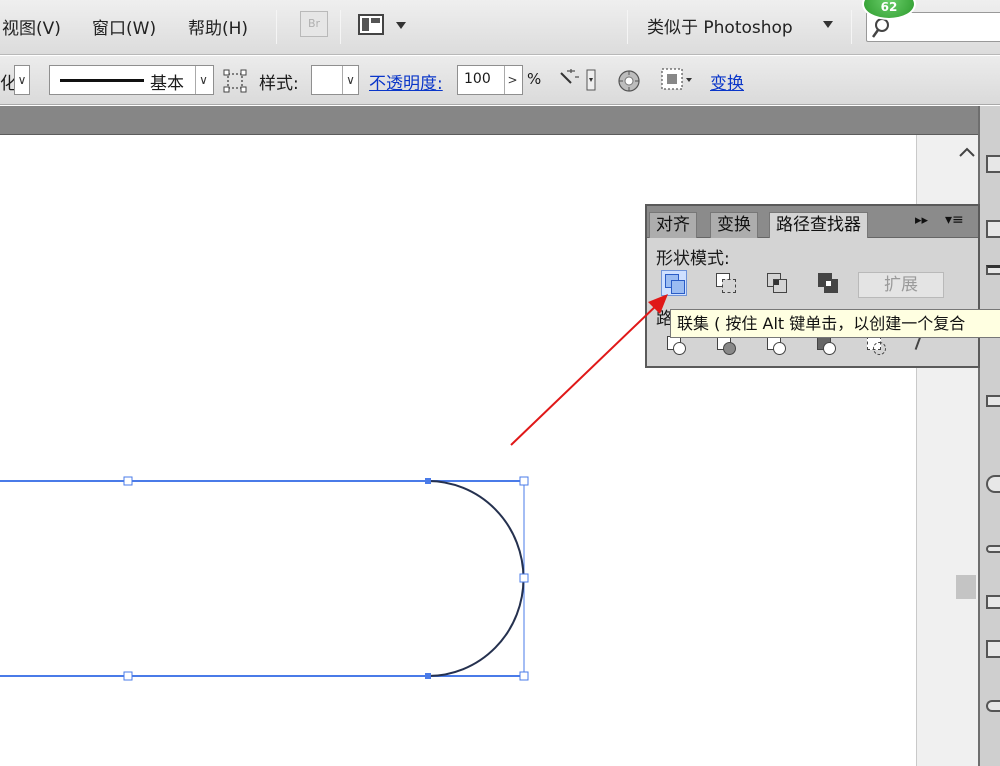 This screenshot has width=1000, height=766. Describe the element at coordinates (967, 152) in the screenshot. I see `scroll-up-arrow-icon` at that location.